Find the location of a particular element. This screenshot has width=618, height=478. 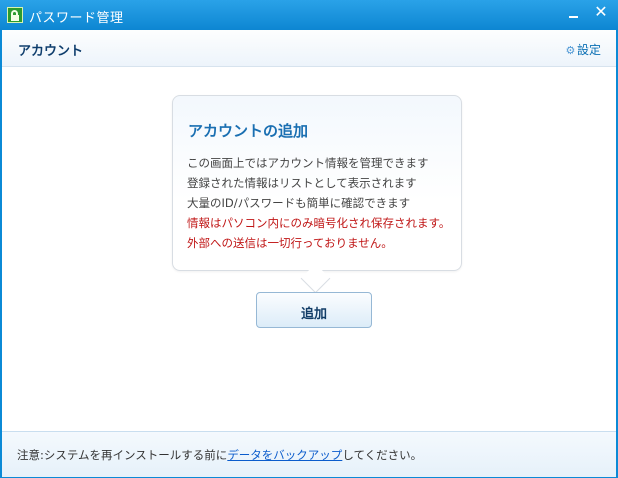

title-bar: パスワード管理 ✕ is located at coordinates (309, 15).